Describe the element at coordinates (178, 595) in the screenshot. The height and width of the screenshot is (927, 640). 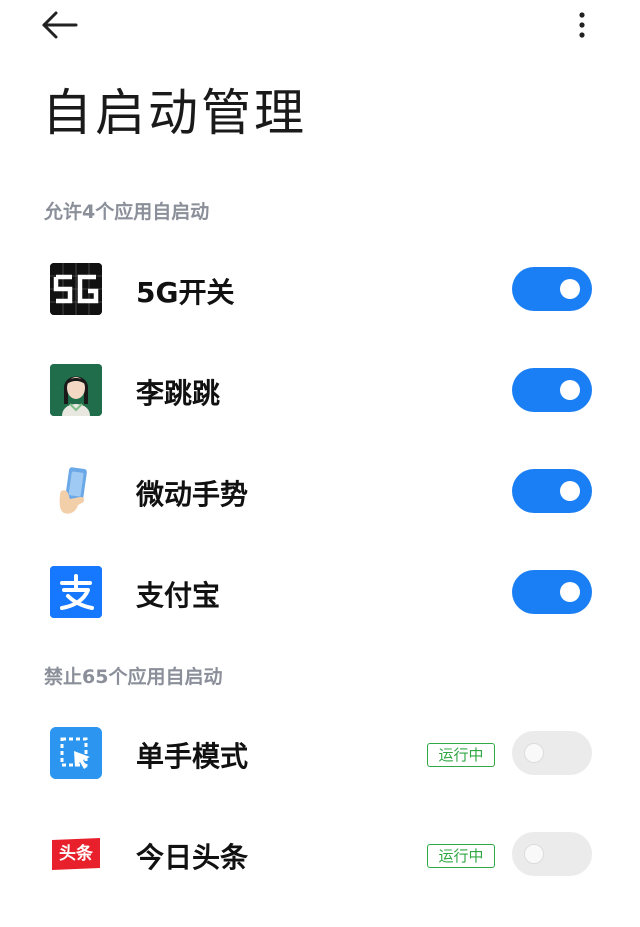
I see `app-name: 支付宝` at that location.